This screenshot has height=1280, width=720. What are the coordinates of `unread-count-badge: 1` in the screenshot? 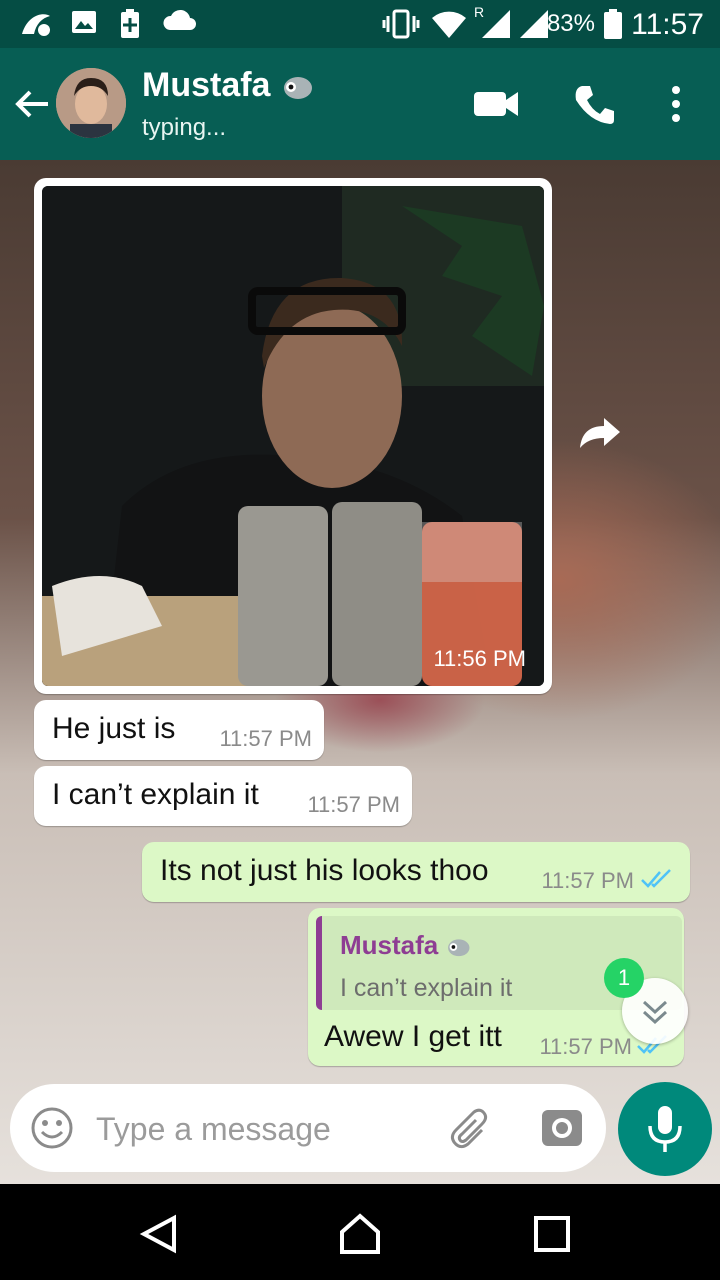 It's located at (624, 978).